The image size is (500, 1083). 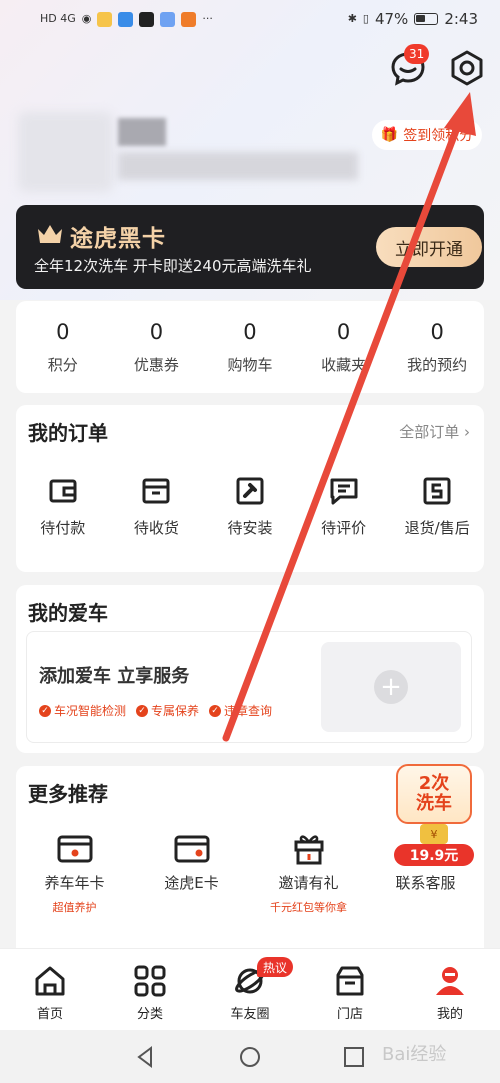 What do you see at coordinates (68, 433) in the screenshot?
I see `orders-title: 我的订单` at bounding box center [68, 433].